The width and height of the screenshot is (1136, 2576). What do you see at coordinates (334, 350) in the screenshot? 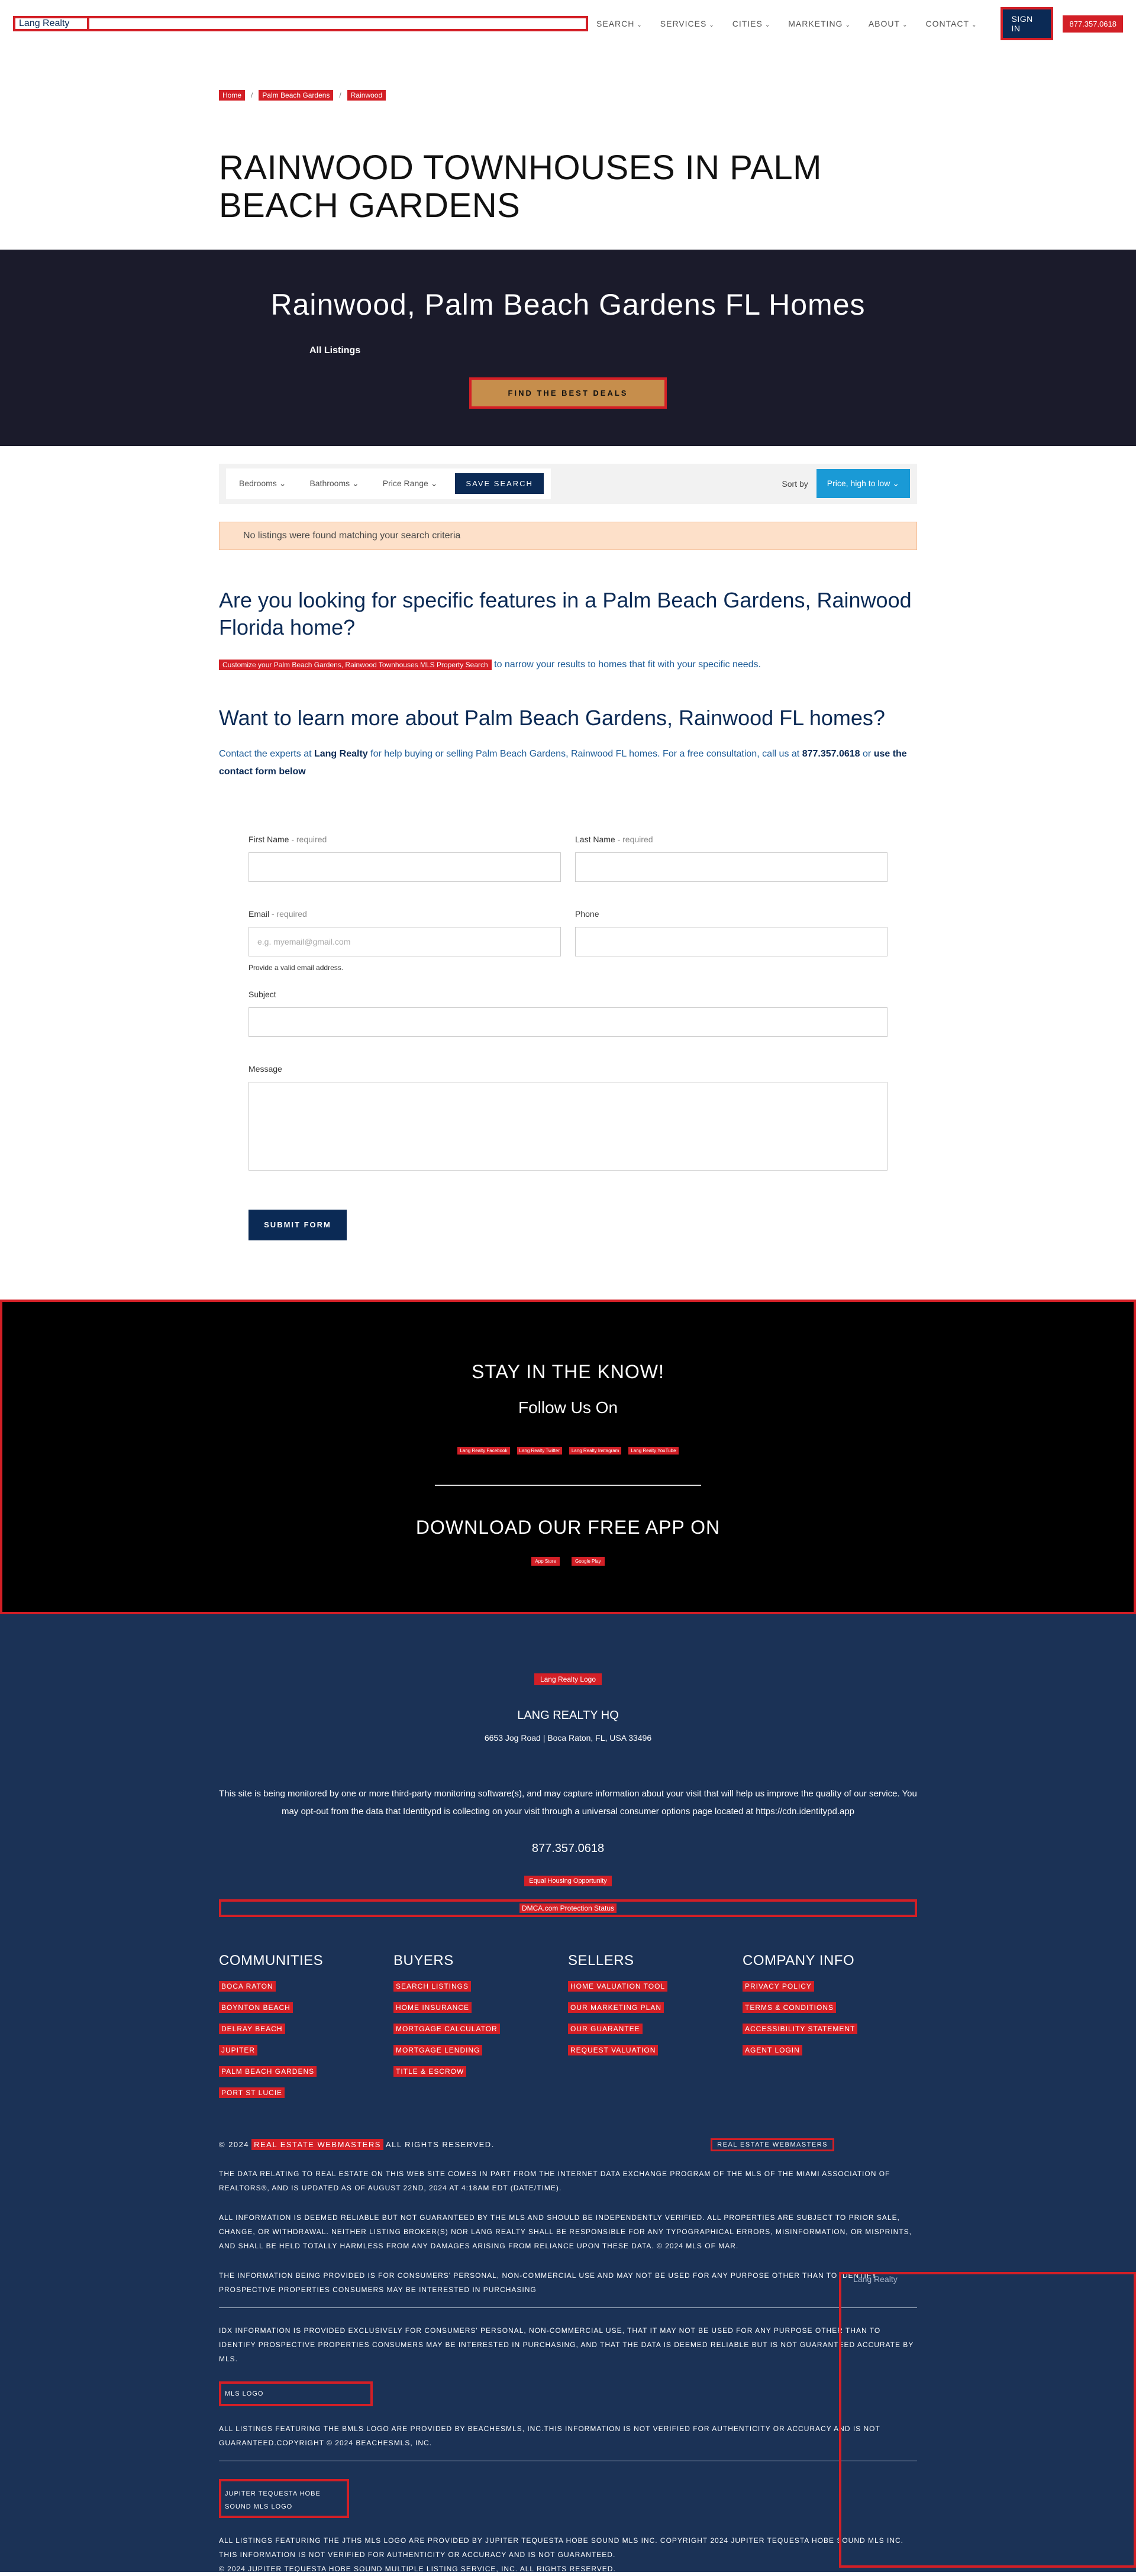
I see `tab-all-listings: All Listings` at bounding box center [334, 350].